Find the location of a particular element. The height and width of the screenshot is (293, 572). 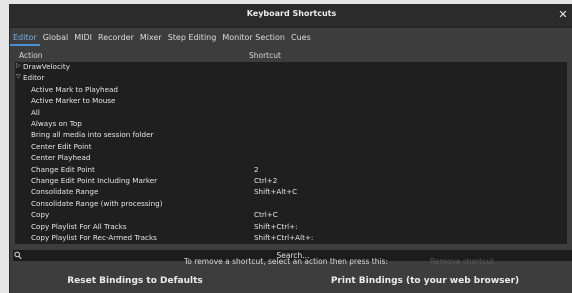

shortcut-value: Shift+Ctrl+Alt+: is located at coordinates (283, 237).